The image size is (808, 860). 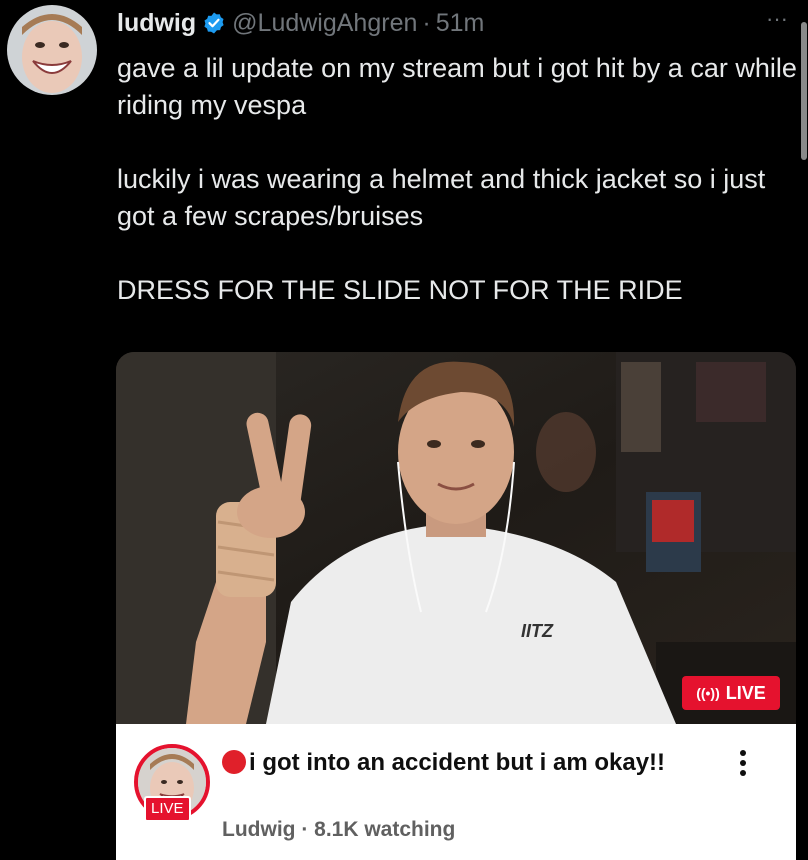 What do you see at coordinates (400, 290) in the screenshot?
I see `tweet-paragraph: DRESS FOR THE SLIDE NOT FOR THE RIDE` at bounding box center [400, 290].